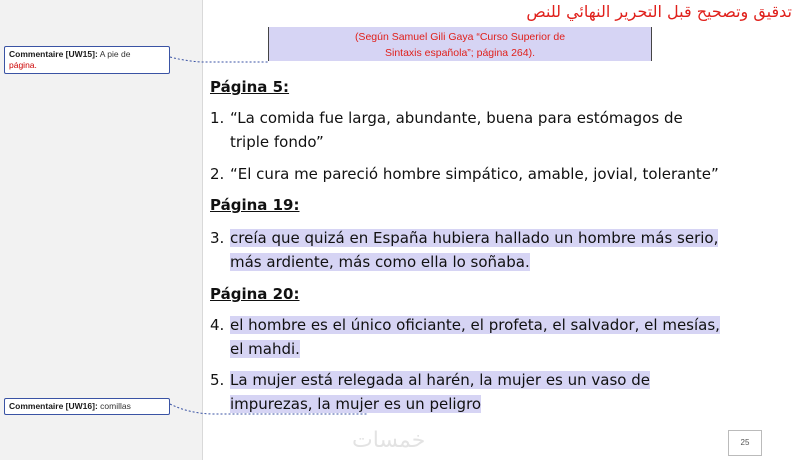 The image size is (800, 460). What do you see at coordinates (255, 205) in the screenshot?
I see `section-heading: Página 19:` at bounding box center [255, 205].